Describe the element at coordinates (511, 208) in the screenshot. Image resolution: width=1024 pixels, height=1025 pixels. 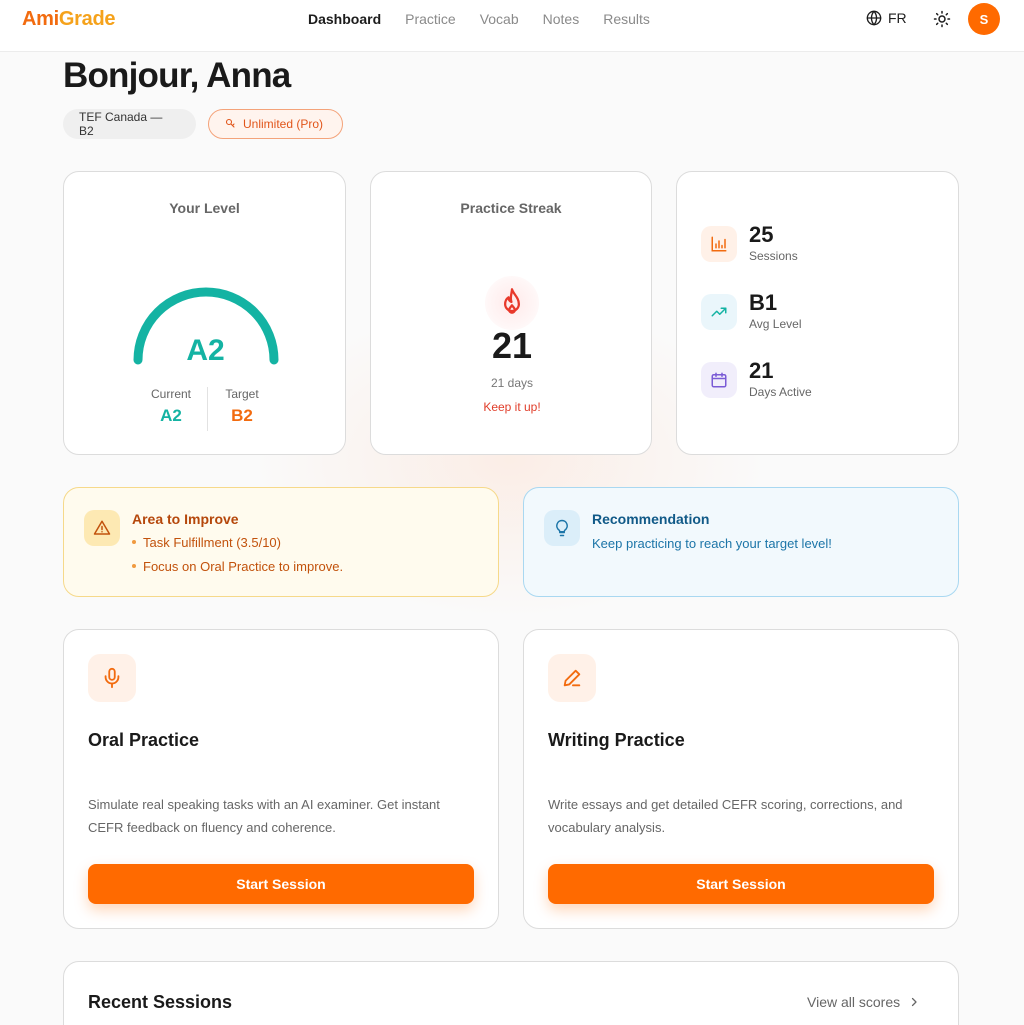
I see `streak-card-title: Practice Streak` at that location.